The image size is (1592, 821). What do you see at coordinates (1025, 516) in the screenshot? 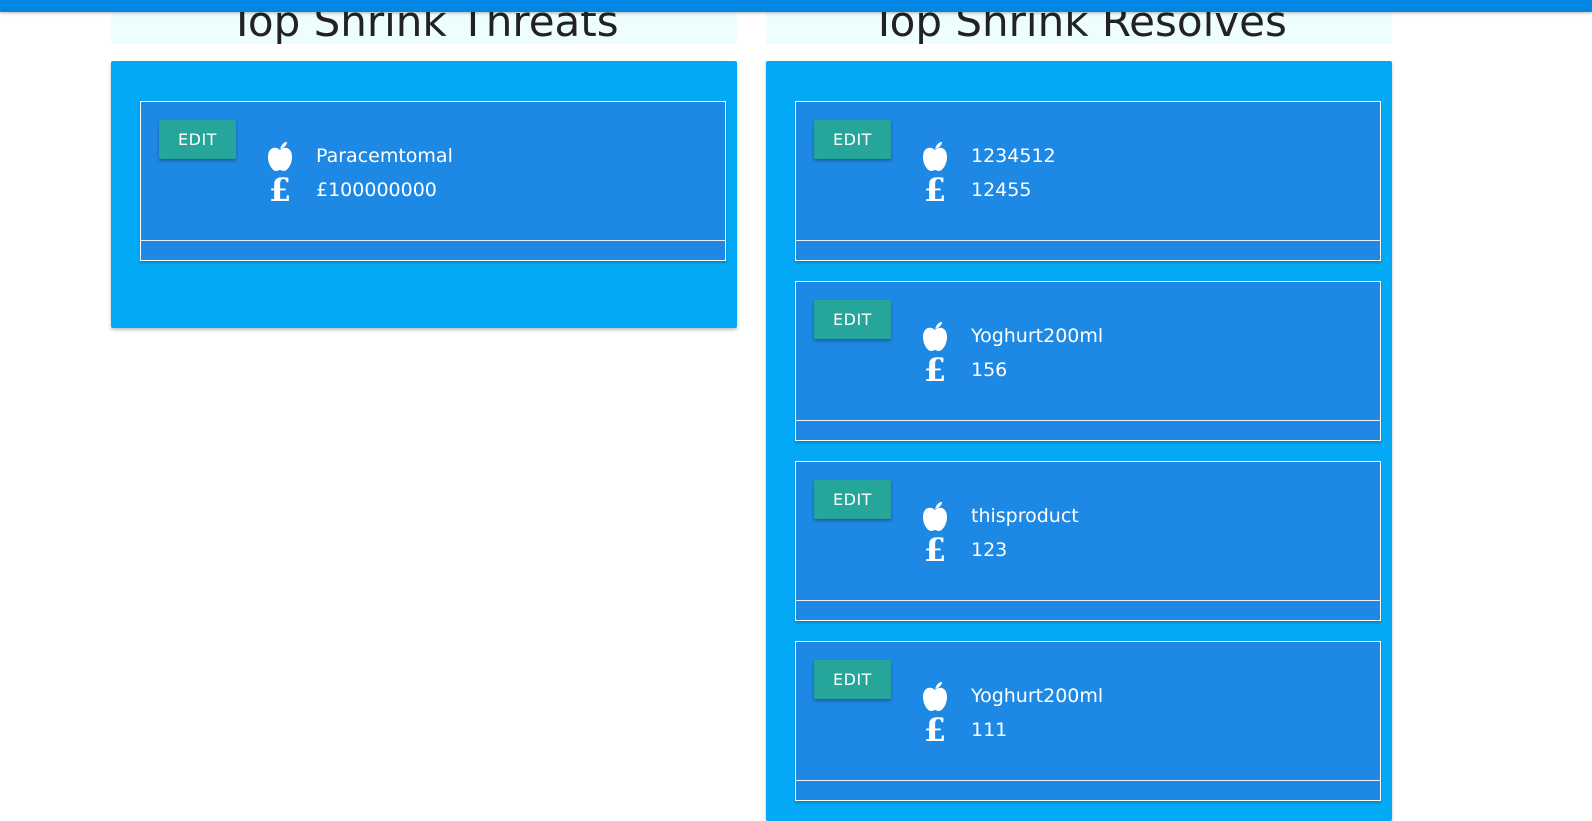
I see `product-name: thisproduct` at bounding box center [1025, 516].